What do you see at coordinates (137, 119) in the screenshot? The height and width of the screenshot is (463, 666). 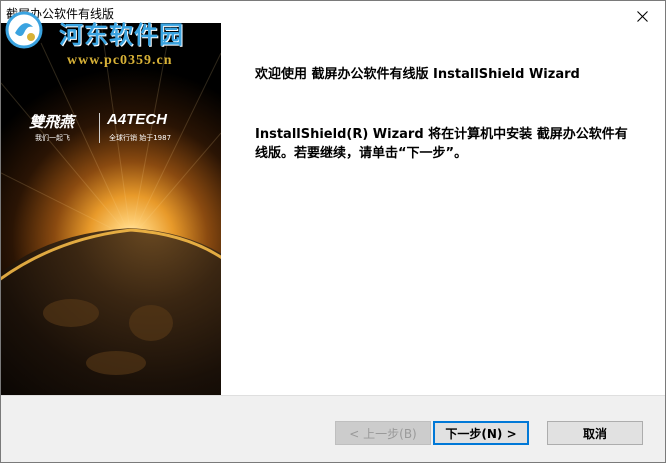 I see `brand-logo-right: A4TECH` at bounding box center [137, 119].